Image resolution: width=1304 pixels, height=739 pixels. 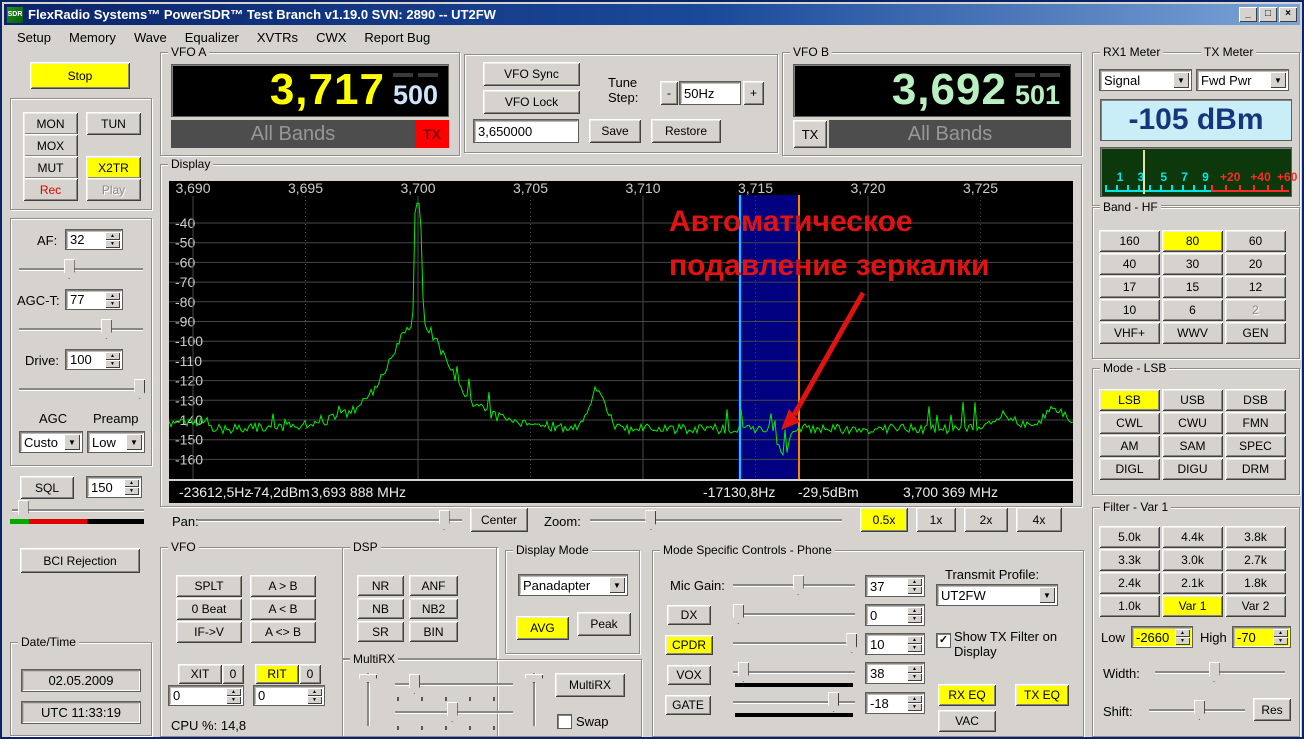 What do you see at coordinates (433, 585) in the screenshot?
I see `anf-button: ANF` at bounding box center [433, 585].